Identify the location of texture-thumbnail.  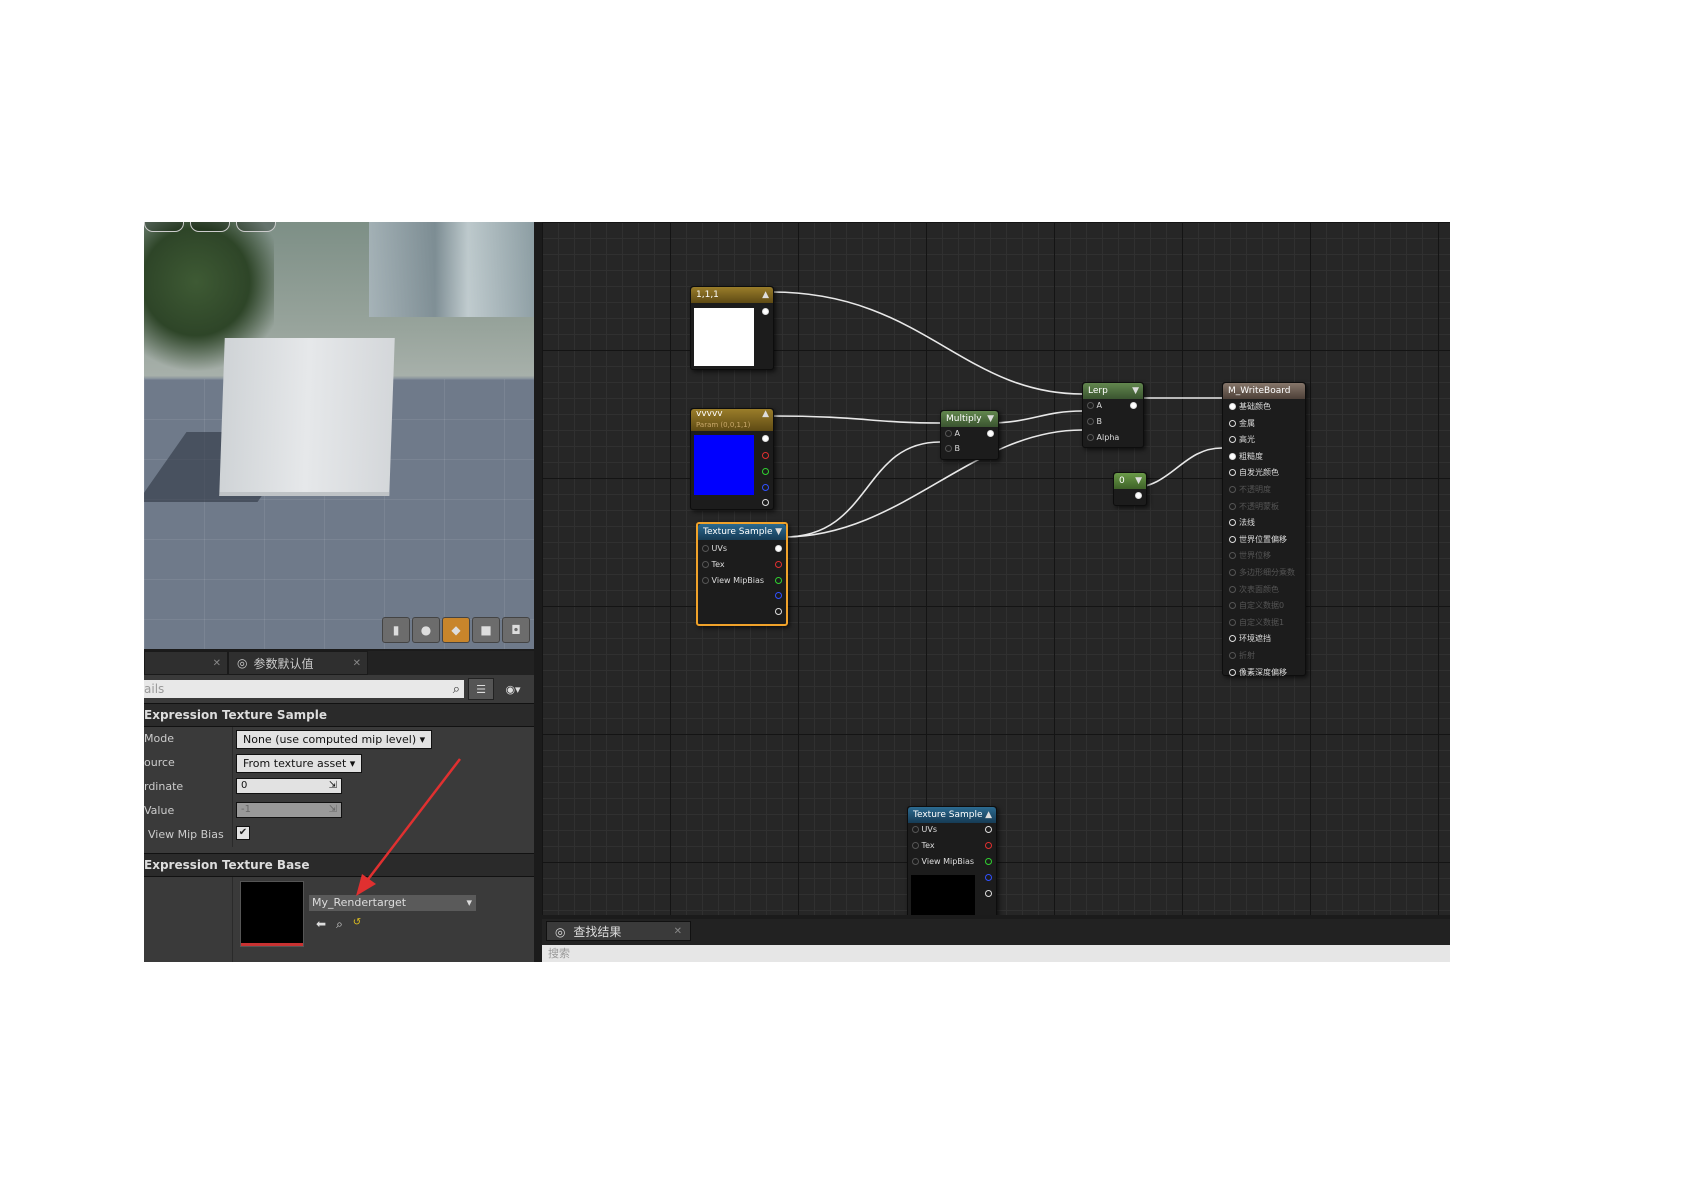
(272, 914).